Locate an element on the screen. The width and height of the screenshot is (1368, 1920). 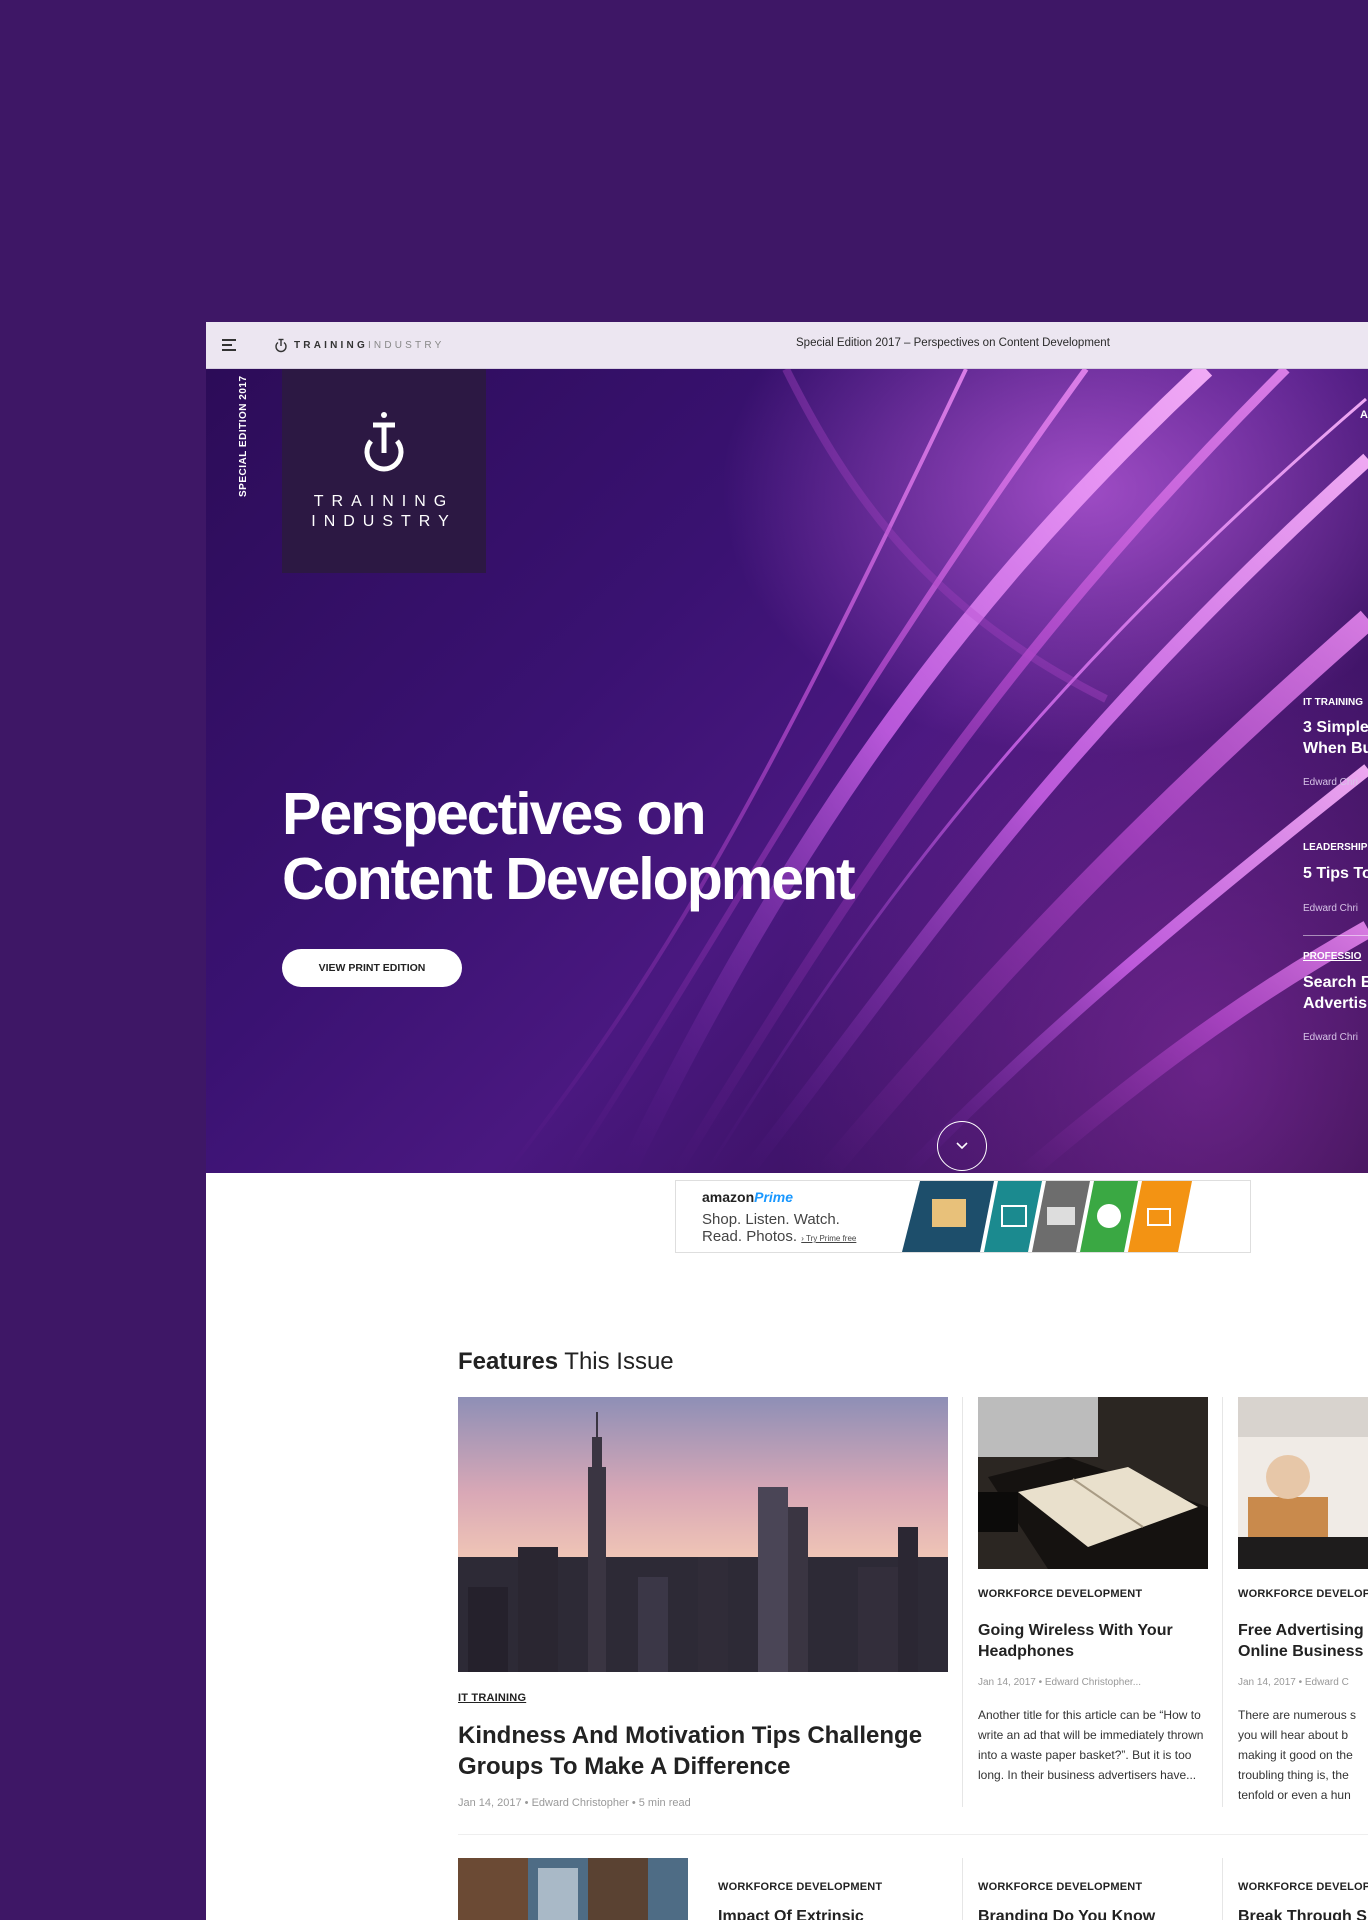
chevron-down-icon is located at coordinates (962, 1146).